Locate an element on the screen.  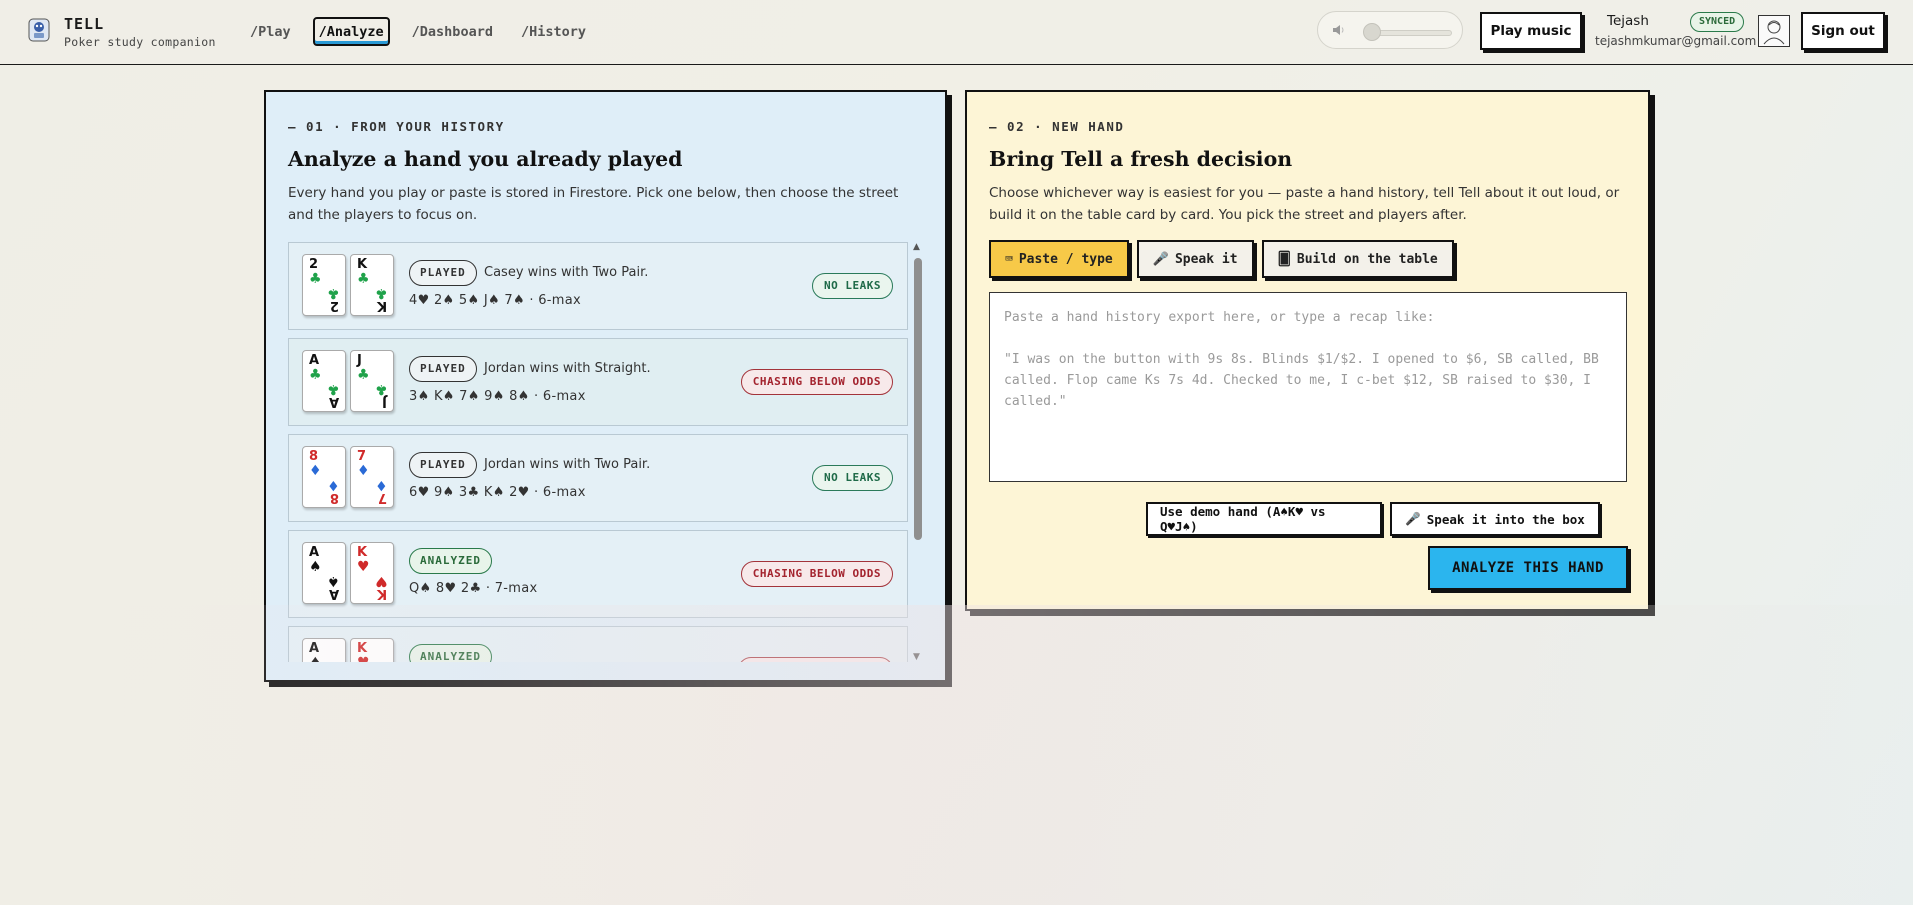
sync-status-badge: SYNCED is located at coordinates (1717, 22).